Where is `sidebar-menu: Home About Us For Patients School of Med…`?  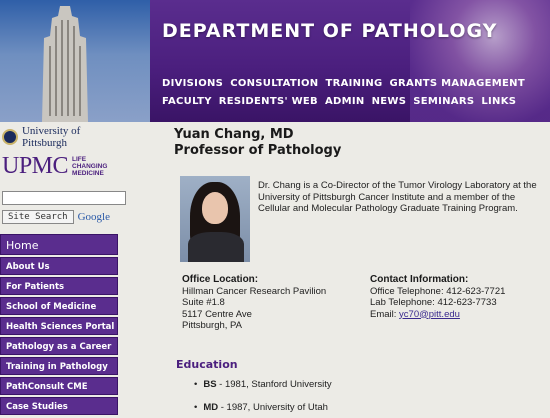
sidebar-menu: Home About Us For Patients School of Med… is located at coordinates (59, 324).